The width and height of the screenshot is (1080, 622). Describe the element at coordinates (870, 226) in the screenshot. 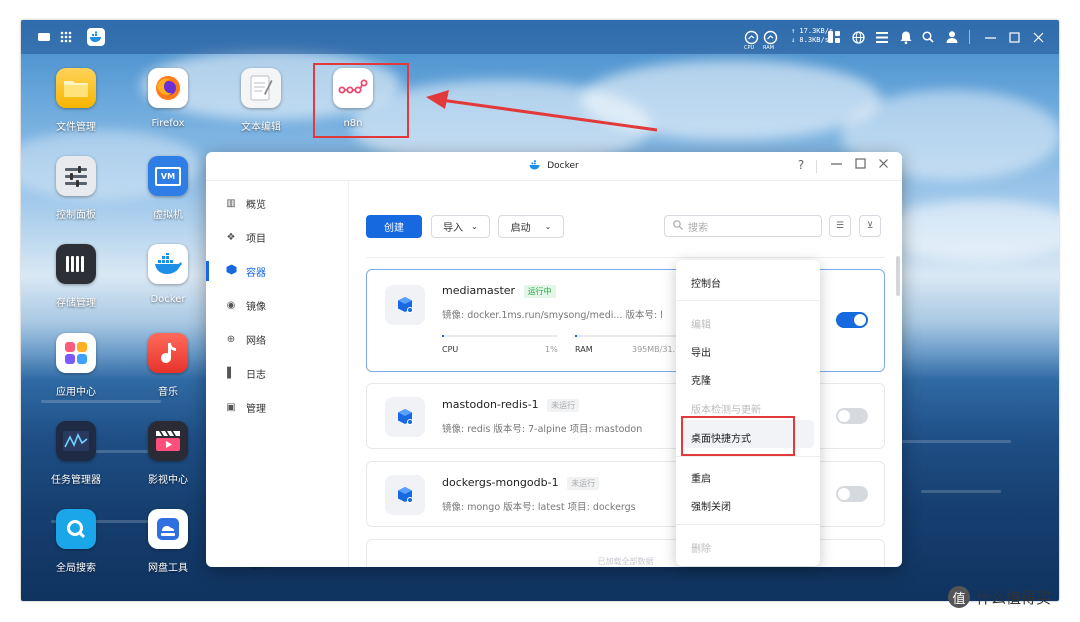

I see `filter-icon: ⊻` at that location.